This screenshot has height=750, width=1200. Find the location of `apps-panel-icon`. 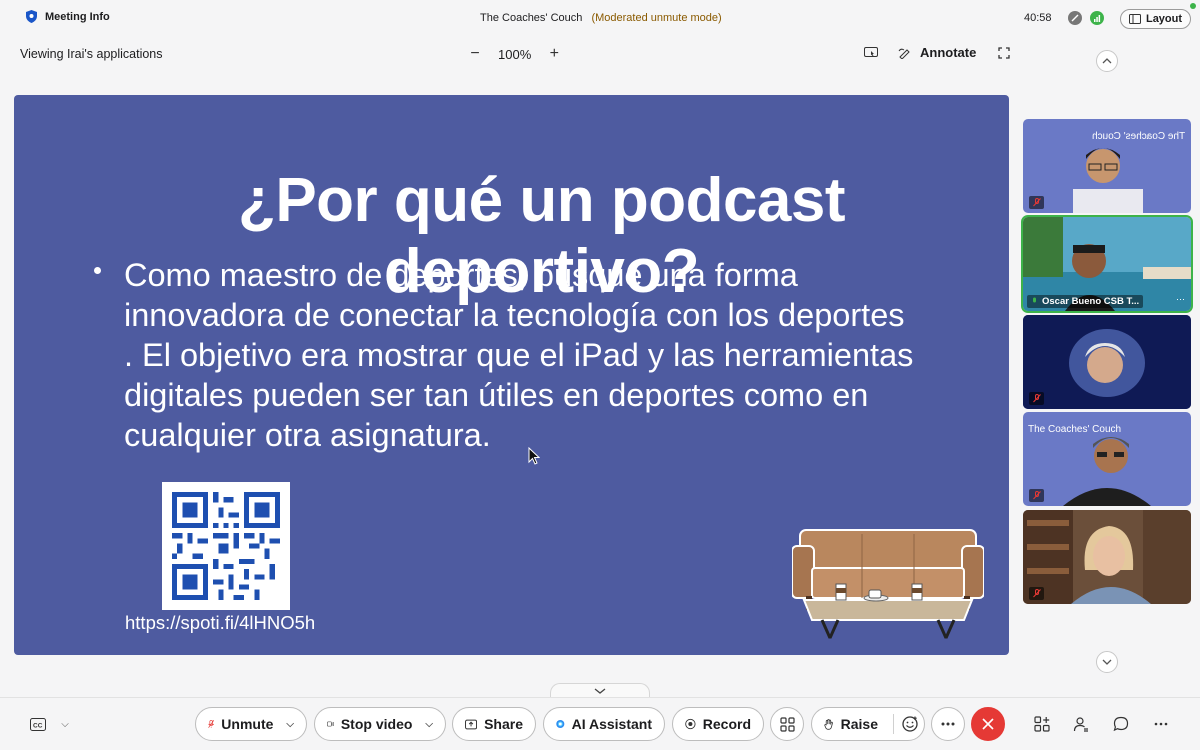

apps-panel-icon is located at coordinates (1042, 724).